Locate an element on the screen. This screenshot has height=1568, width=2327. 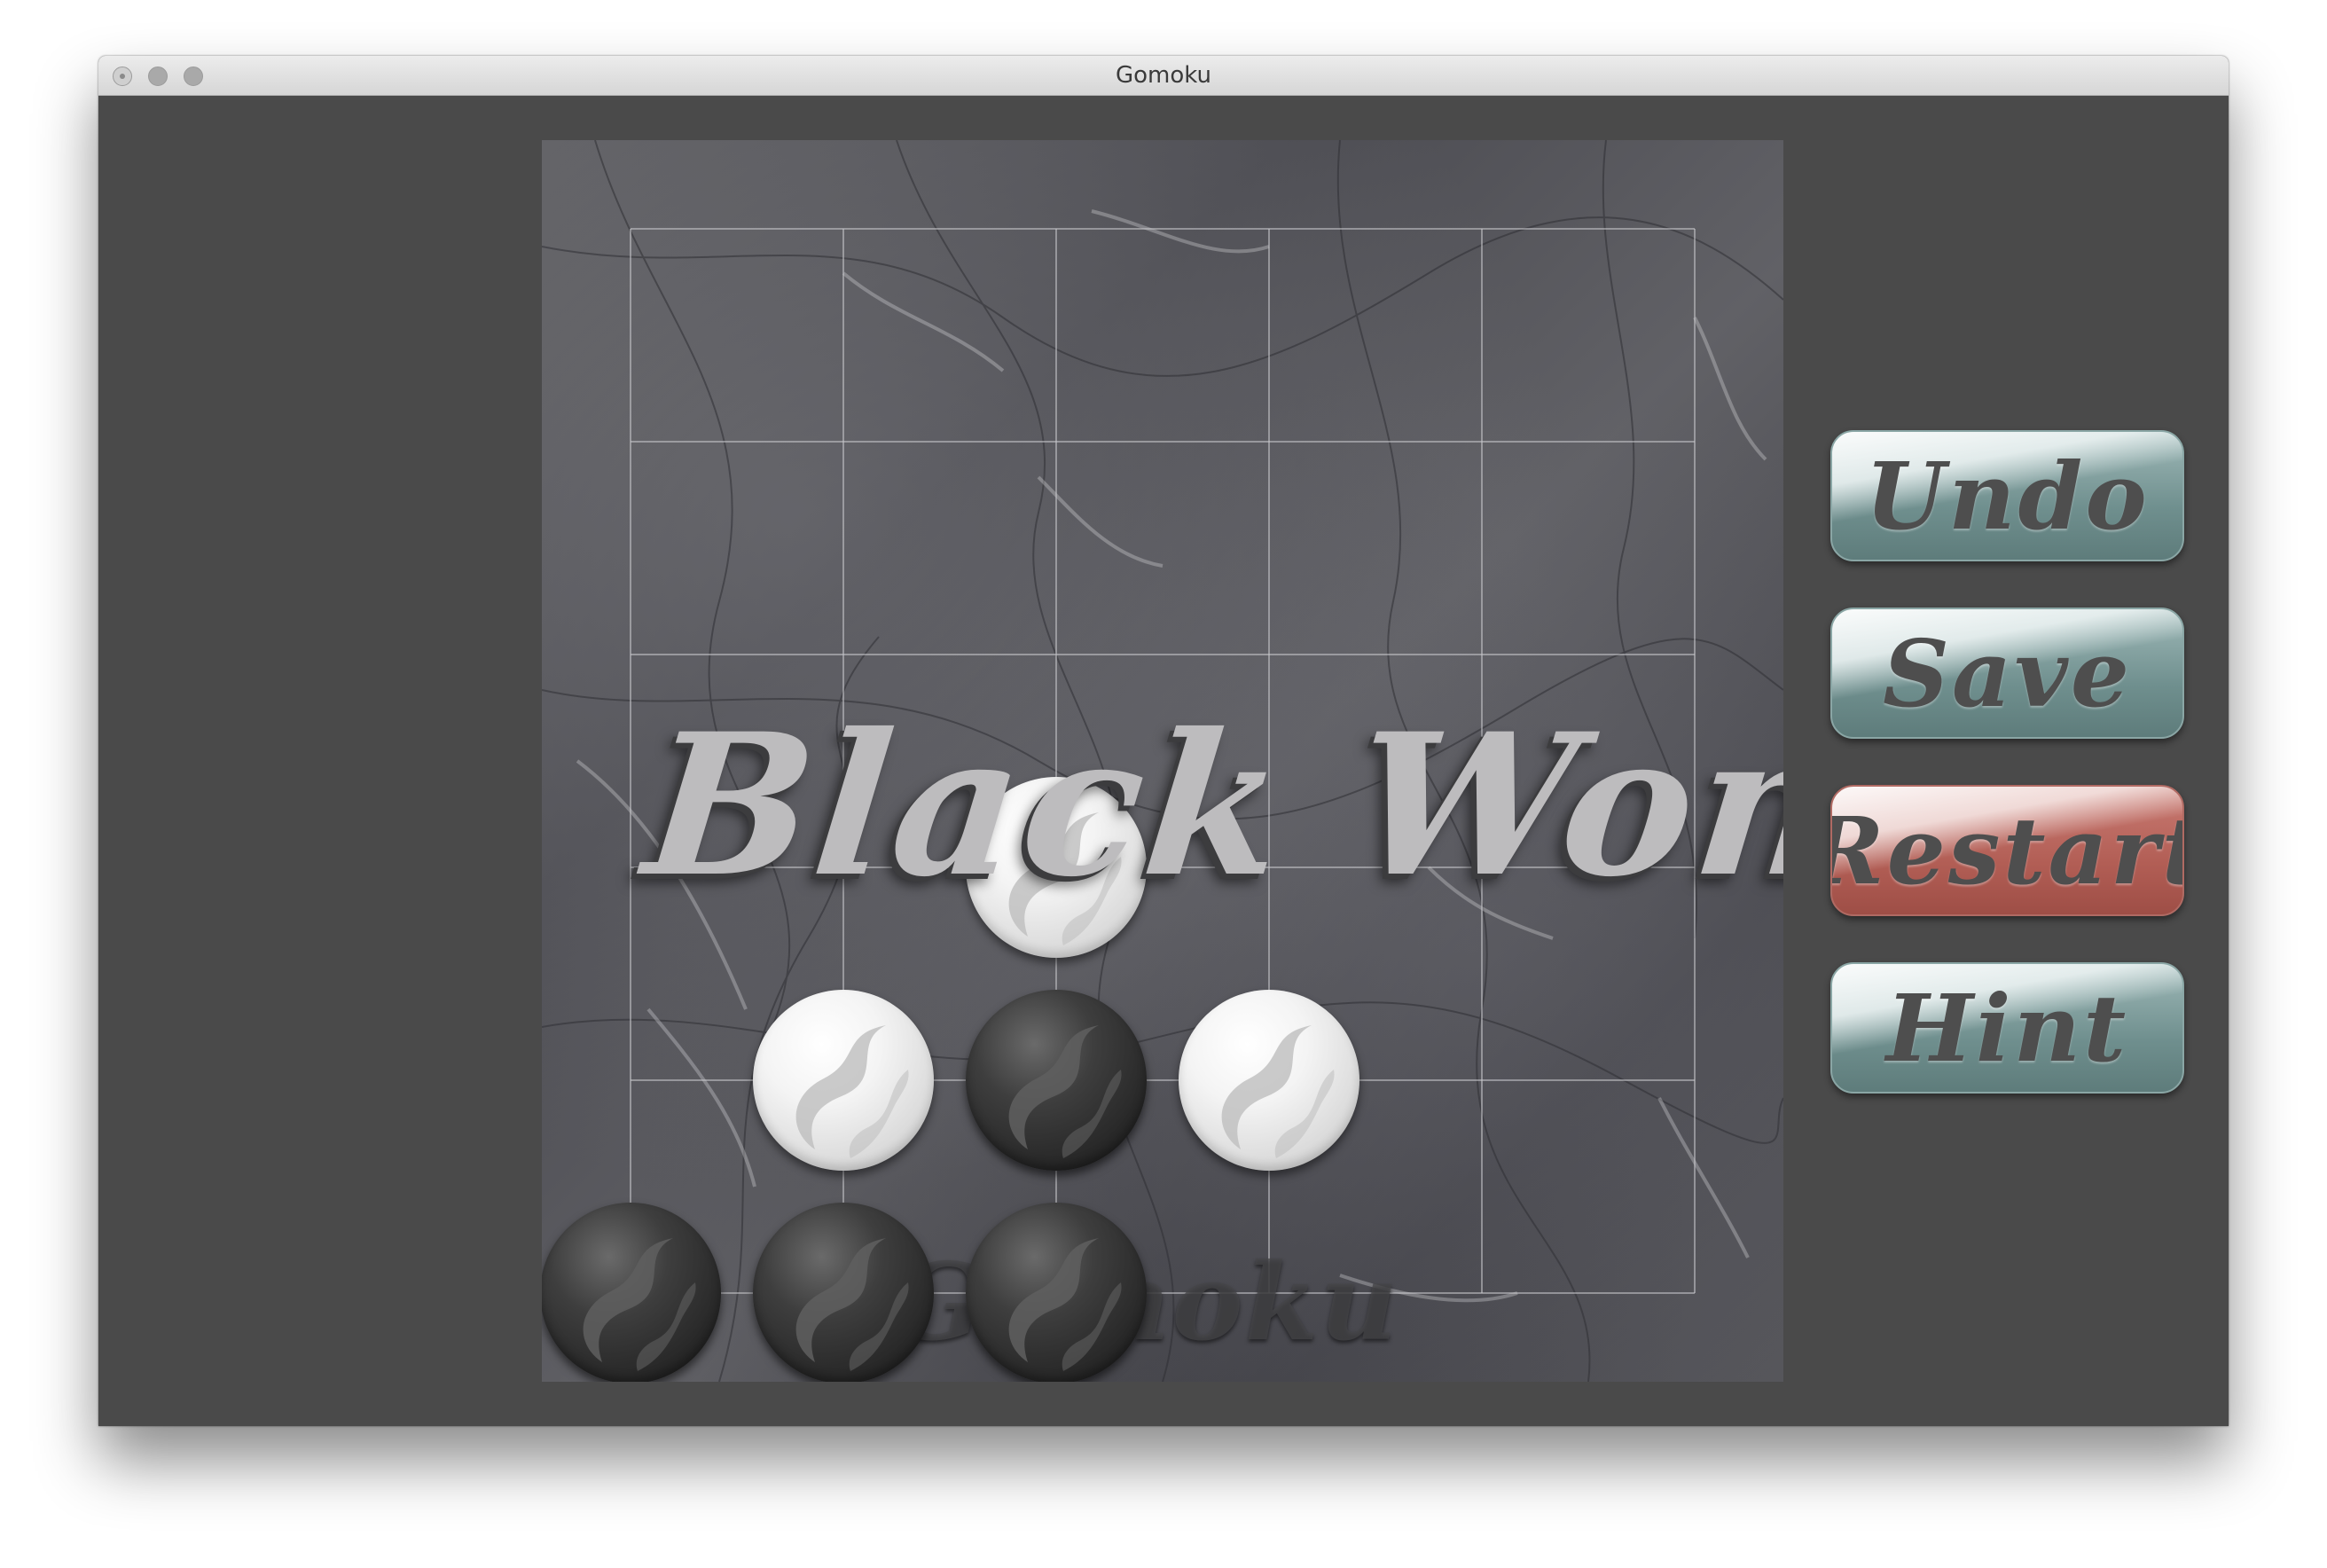
save-button-label: Save is located at coordinates (2007, 673).